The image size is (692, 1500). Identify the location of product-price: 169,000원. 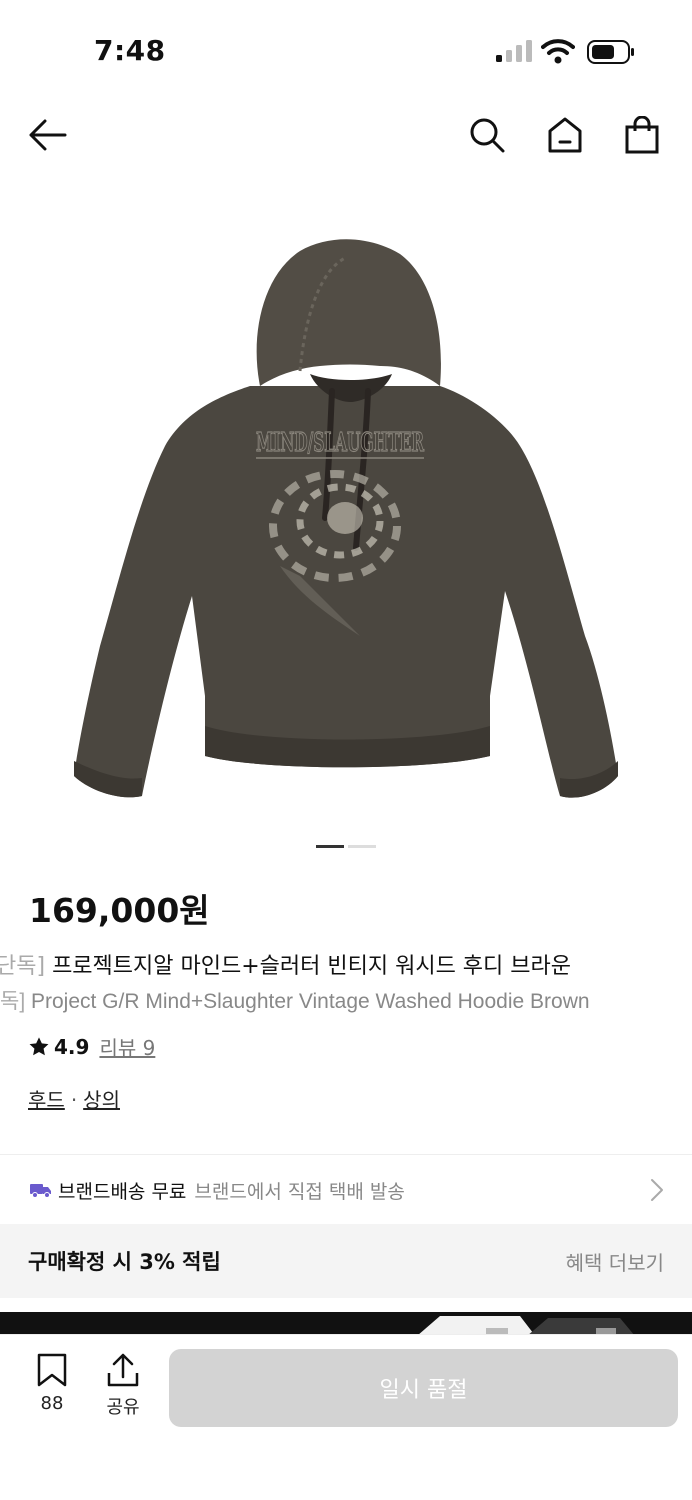
(119, 910).